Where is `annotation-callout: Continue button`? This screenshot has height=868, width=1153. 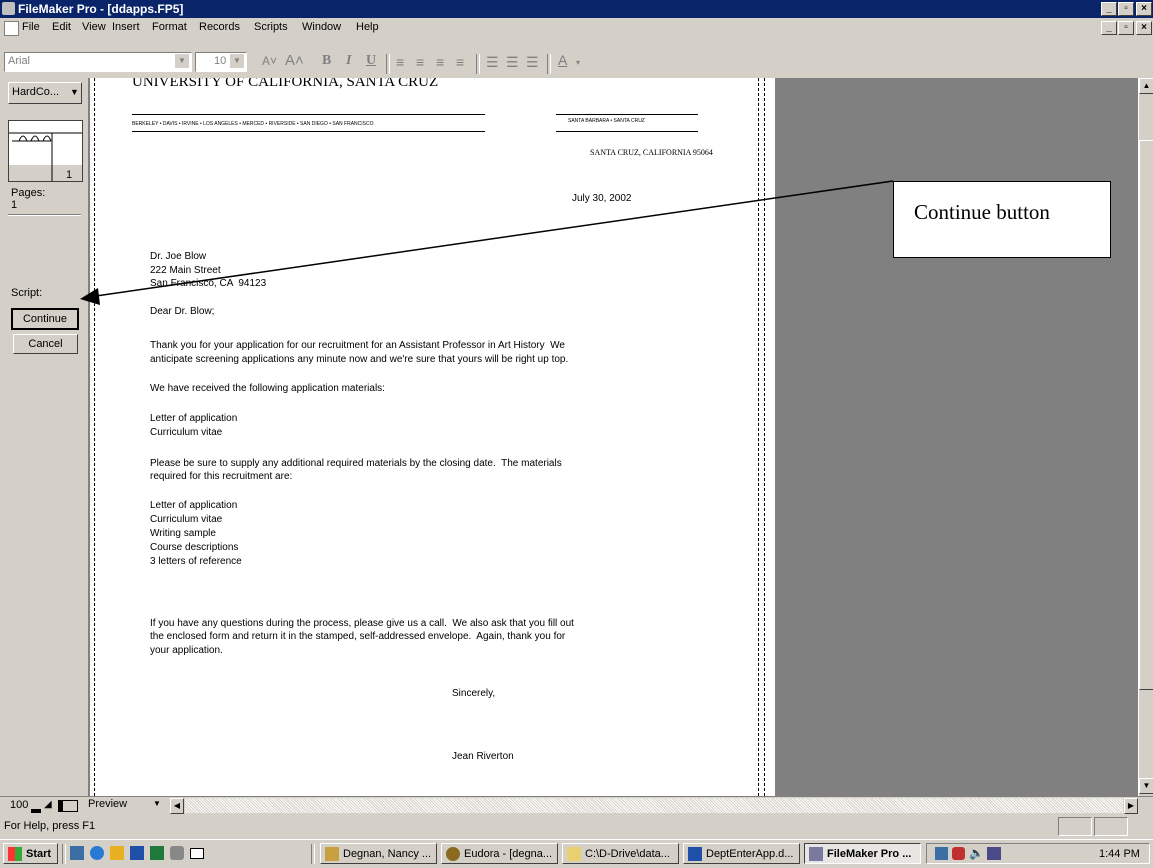
annotation-callout: Continue button is located at coordinates (1002, 219).